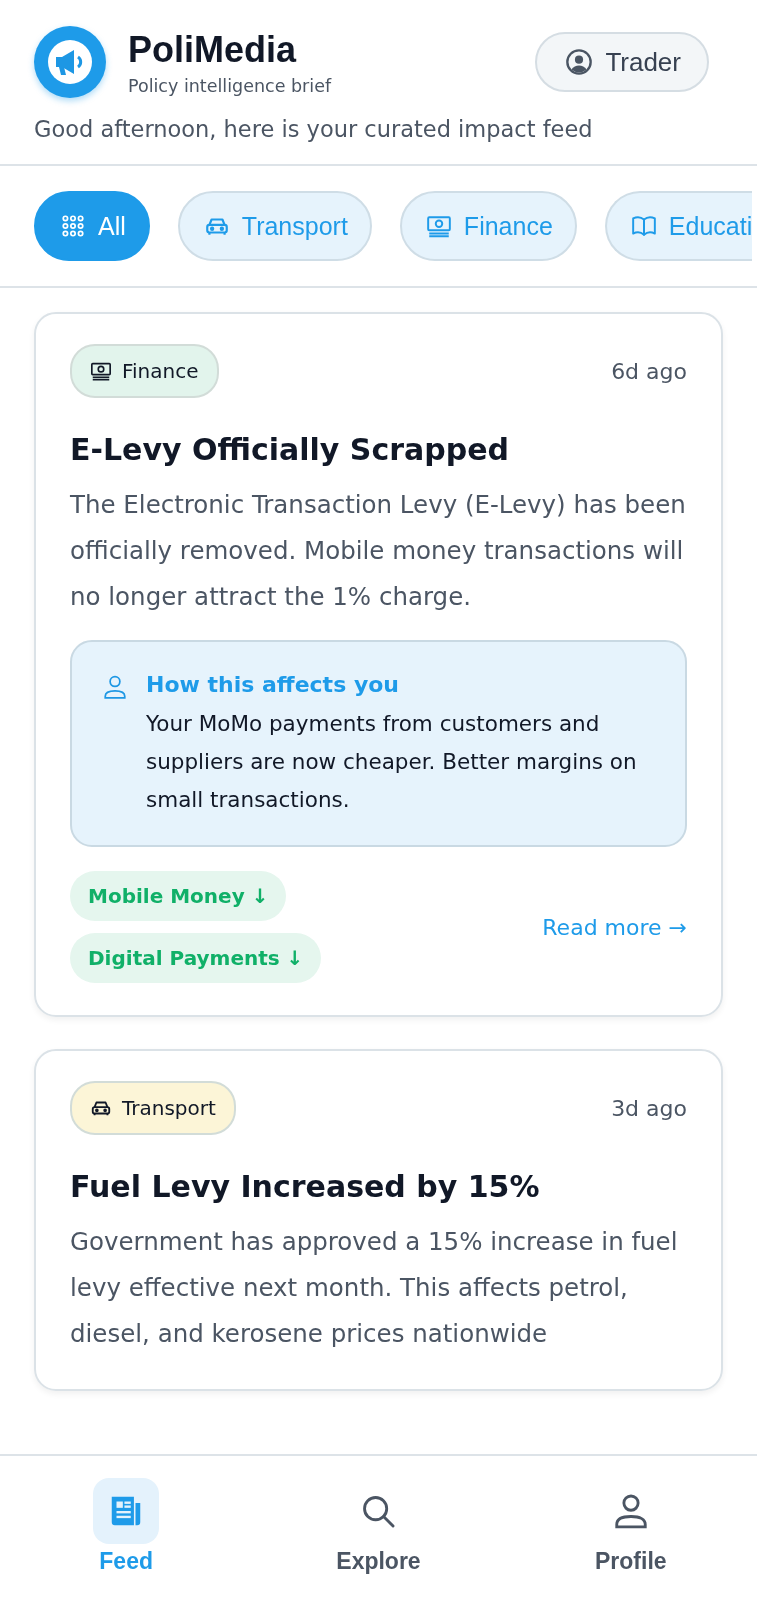  I want to click on role-button: Trader, so click(622, 62).